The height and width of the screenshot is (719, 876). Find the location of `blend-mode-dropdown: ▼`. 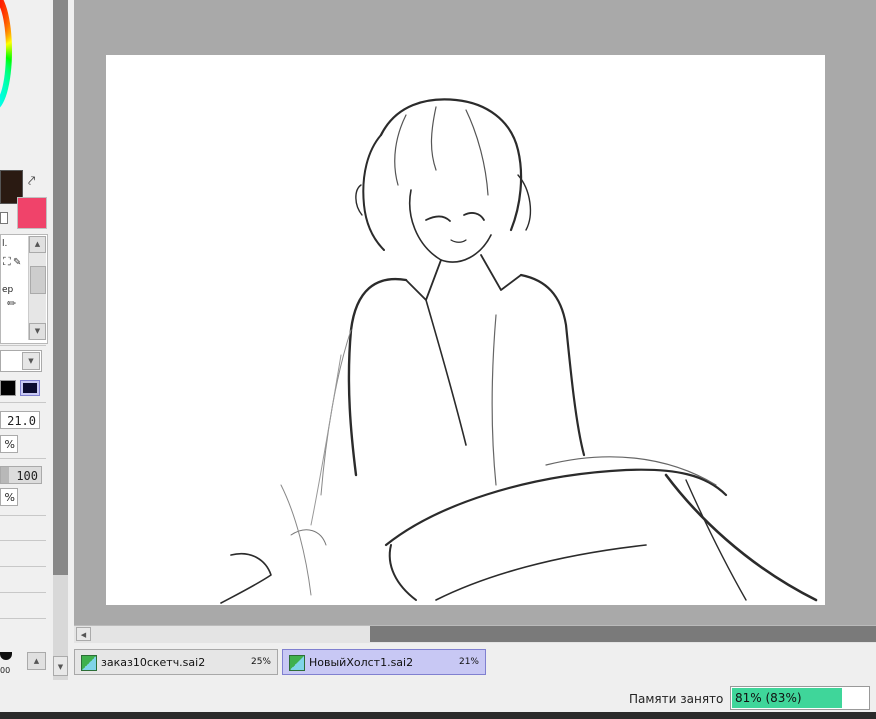

blend-mode-dropdown: ▼ is located at coordinates (21, 361).